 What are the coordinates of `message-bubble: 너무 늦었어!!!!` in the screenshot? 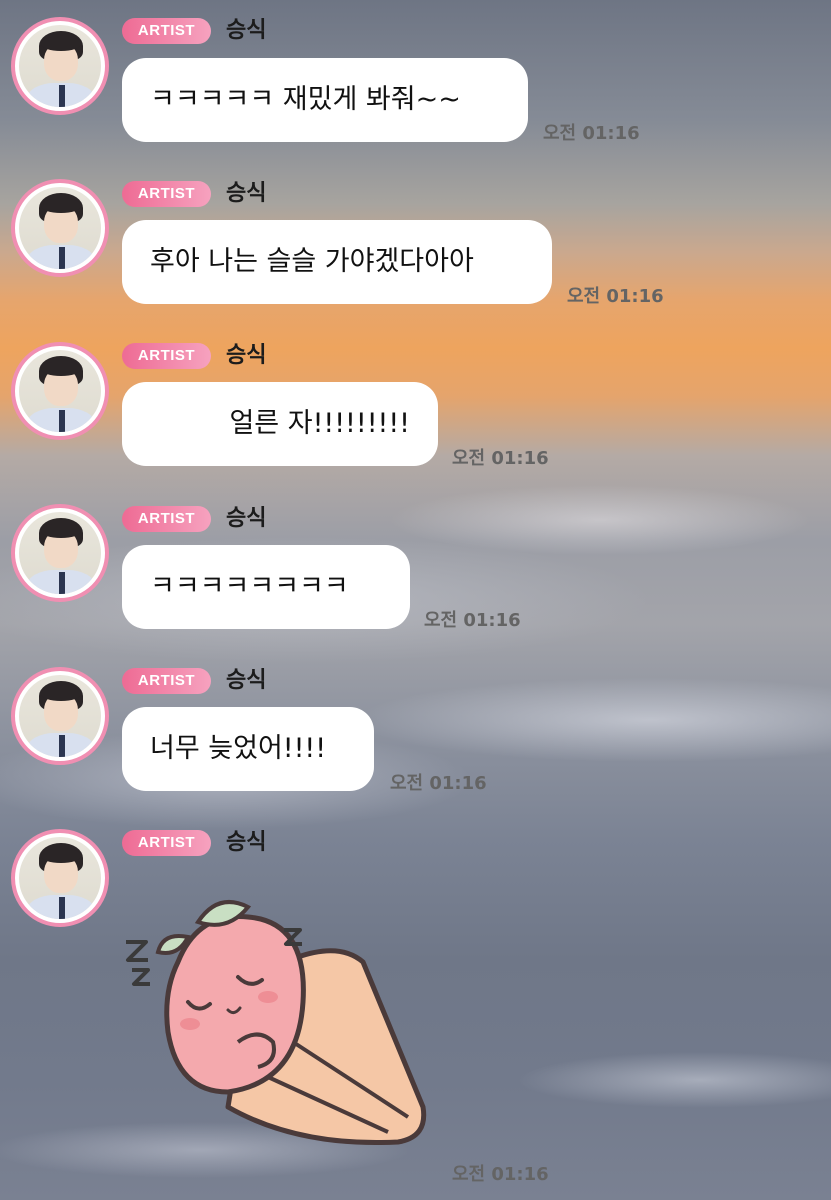 It's located at (248, 749).